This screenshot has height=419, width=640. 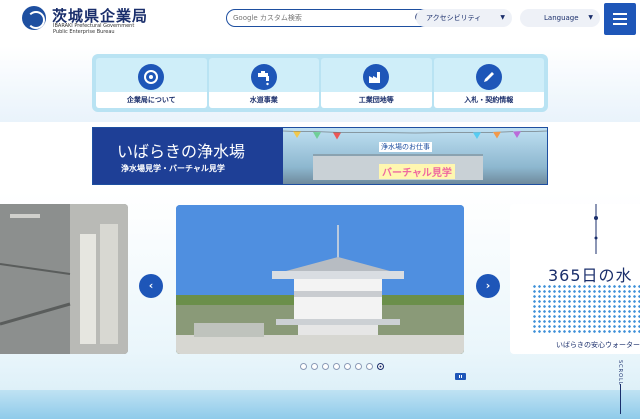 I want to click on nav-item-label: 入札・契約情報, so click(x=488, y=100).